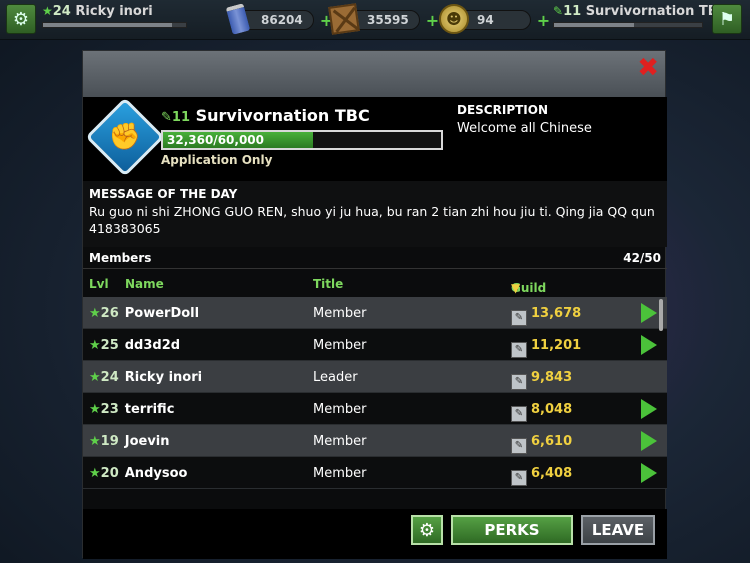 This screenshot has height=563, width=750. What do you see at coordinates (503, 110) in the screenshot?
I see `description-title: DESCRIPTION` at bounding box center [503, 110].